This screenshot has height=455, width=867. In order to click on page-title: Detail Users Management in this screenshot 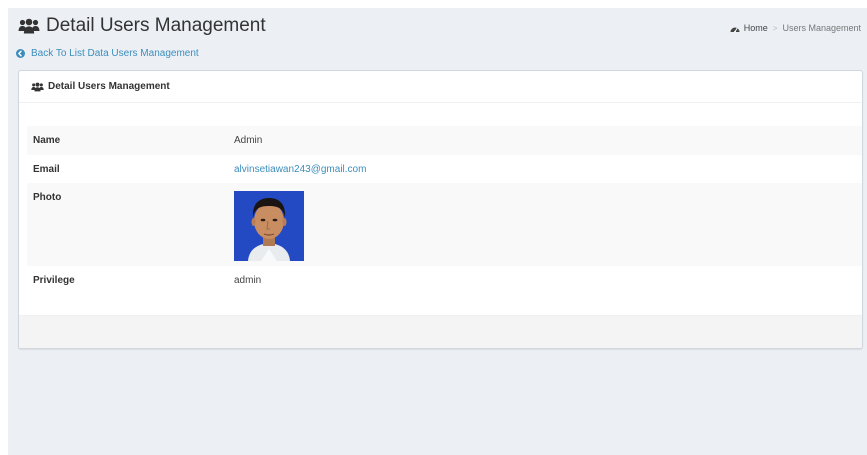, I will do `click(142, 26)`.